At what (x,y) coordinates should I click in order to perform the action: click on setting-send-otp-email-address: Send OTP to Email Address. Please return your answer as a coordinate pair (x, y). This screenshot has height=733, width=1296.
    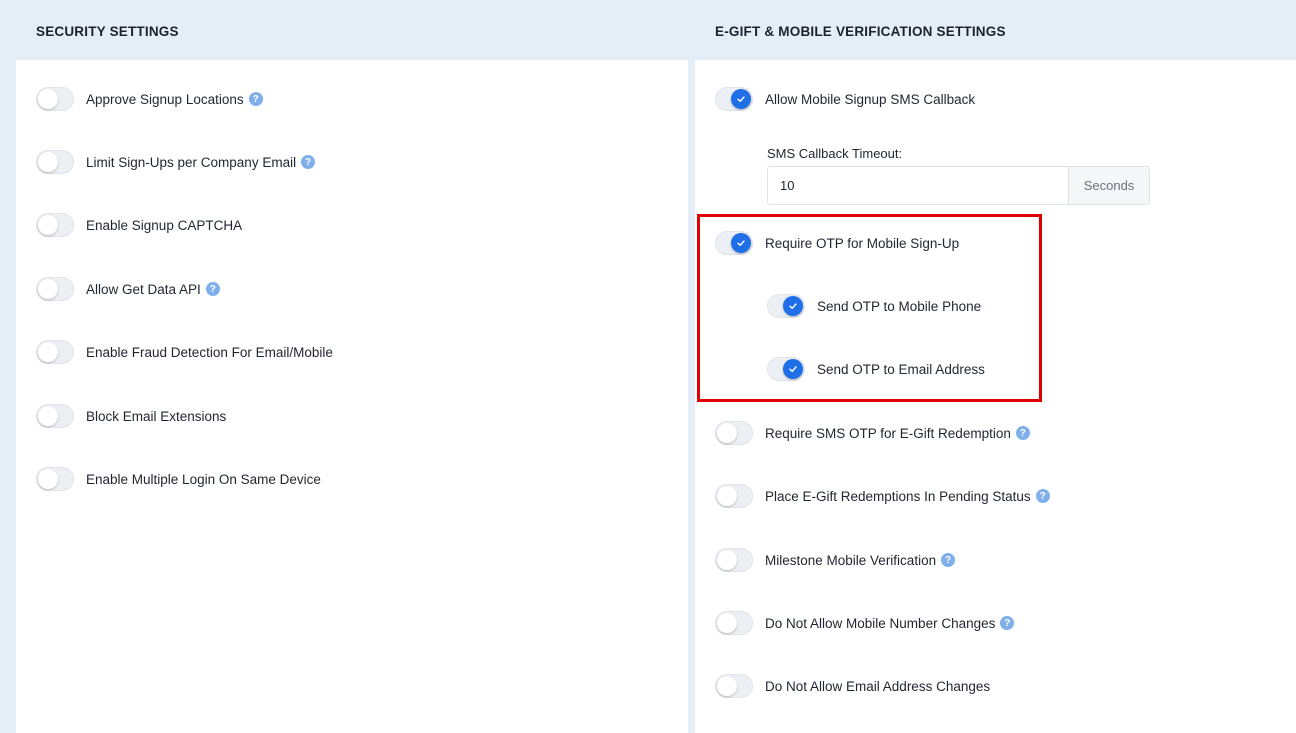
    Looking at the image, I should click on (876, 369).